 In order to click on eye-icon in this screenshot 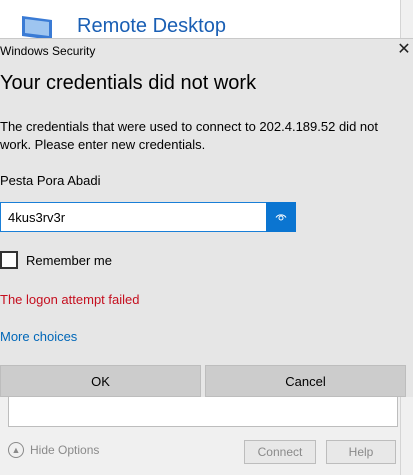, I will do `click(281, 216)`.